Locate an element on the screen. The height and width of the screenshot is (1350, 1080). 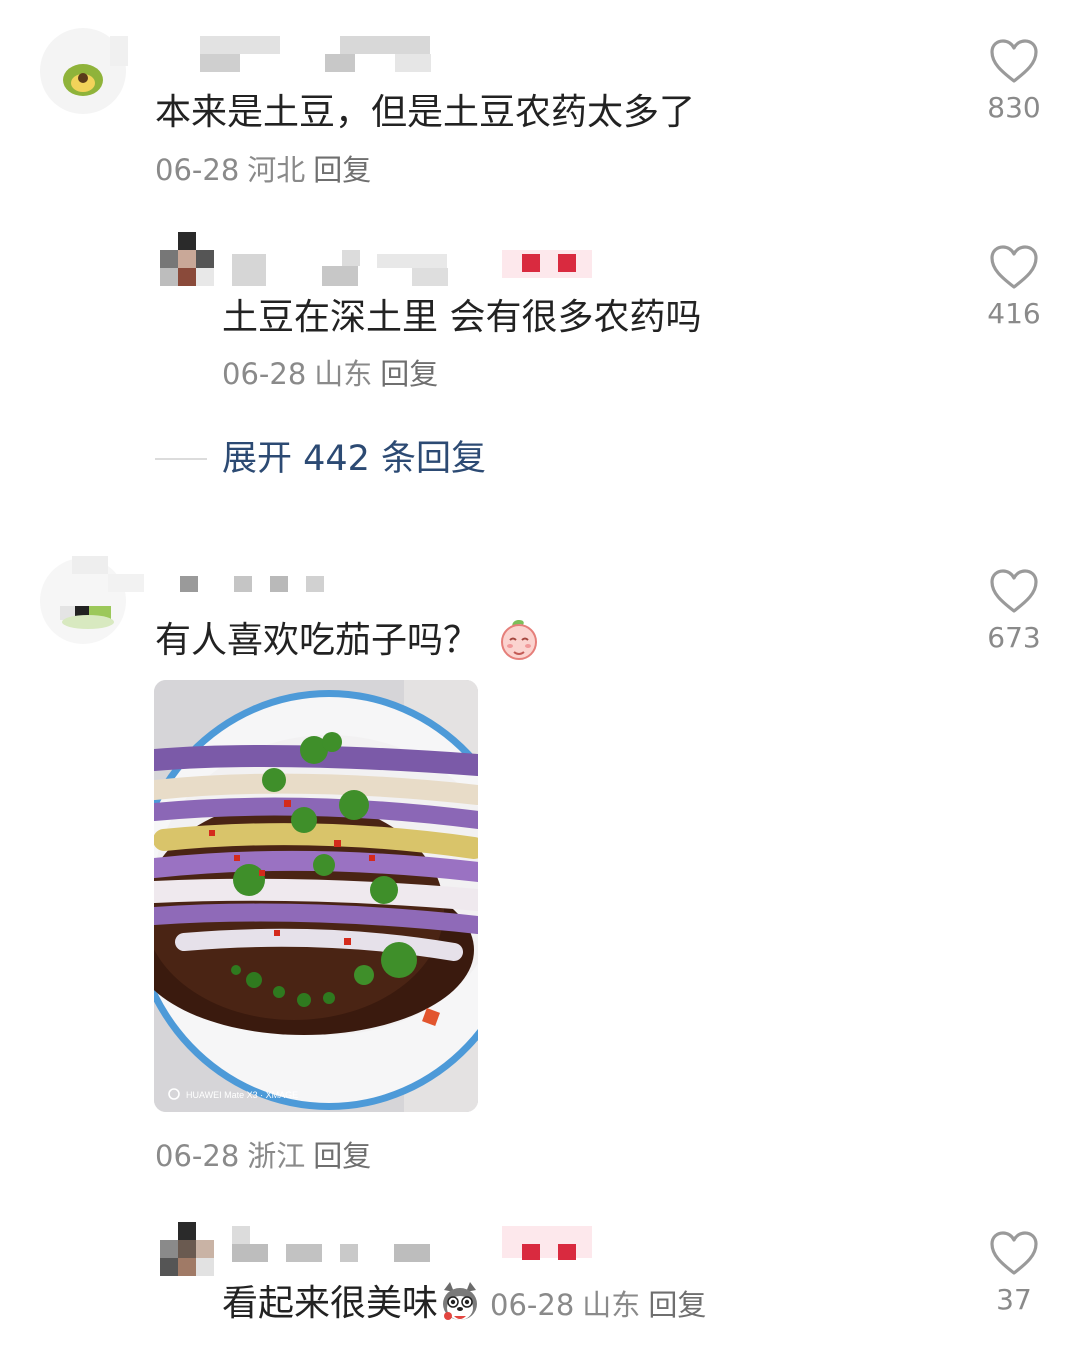
reply-text: 看起来很美味 is located at coordinates (330, 1303).